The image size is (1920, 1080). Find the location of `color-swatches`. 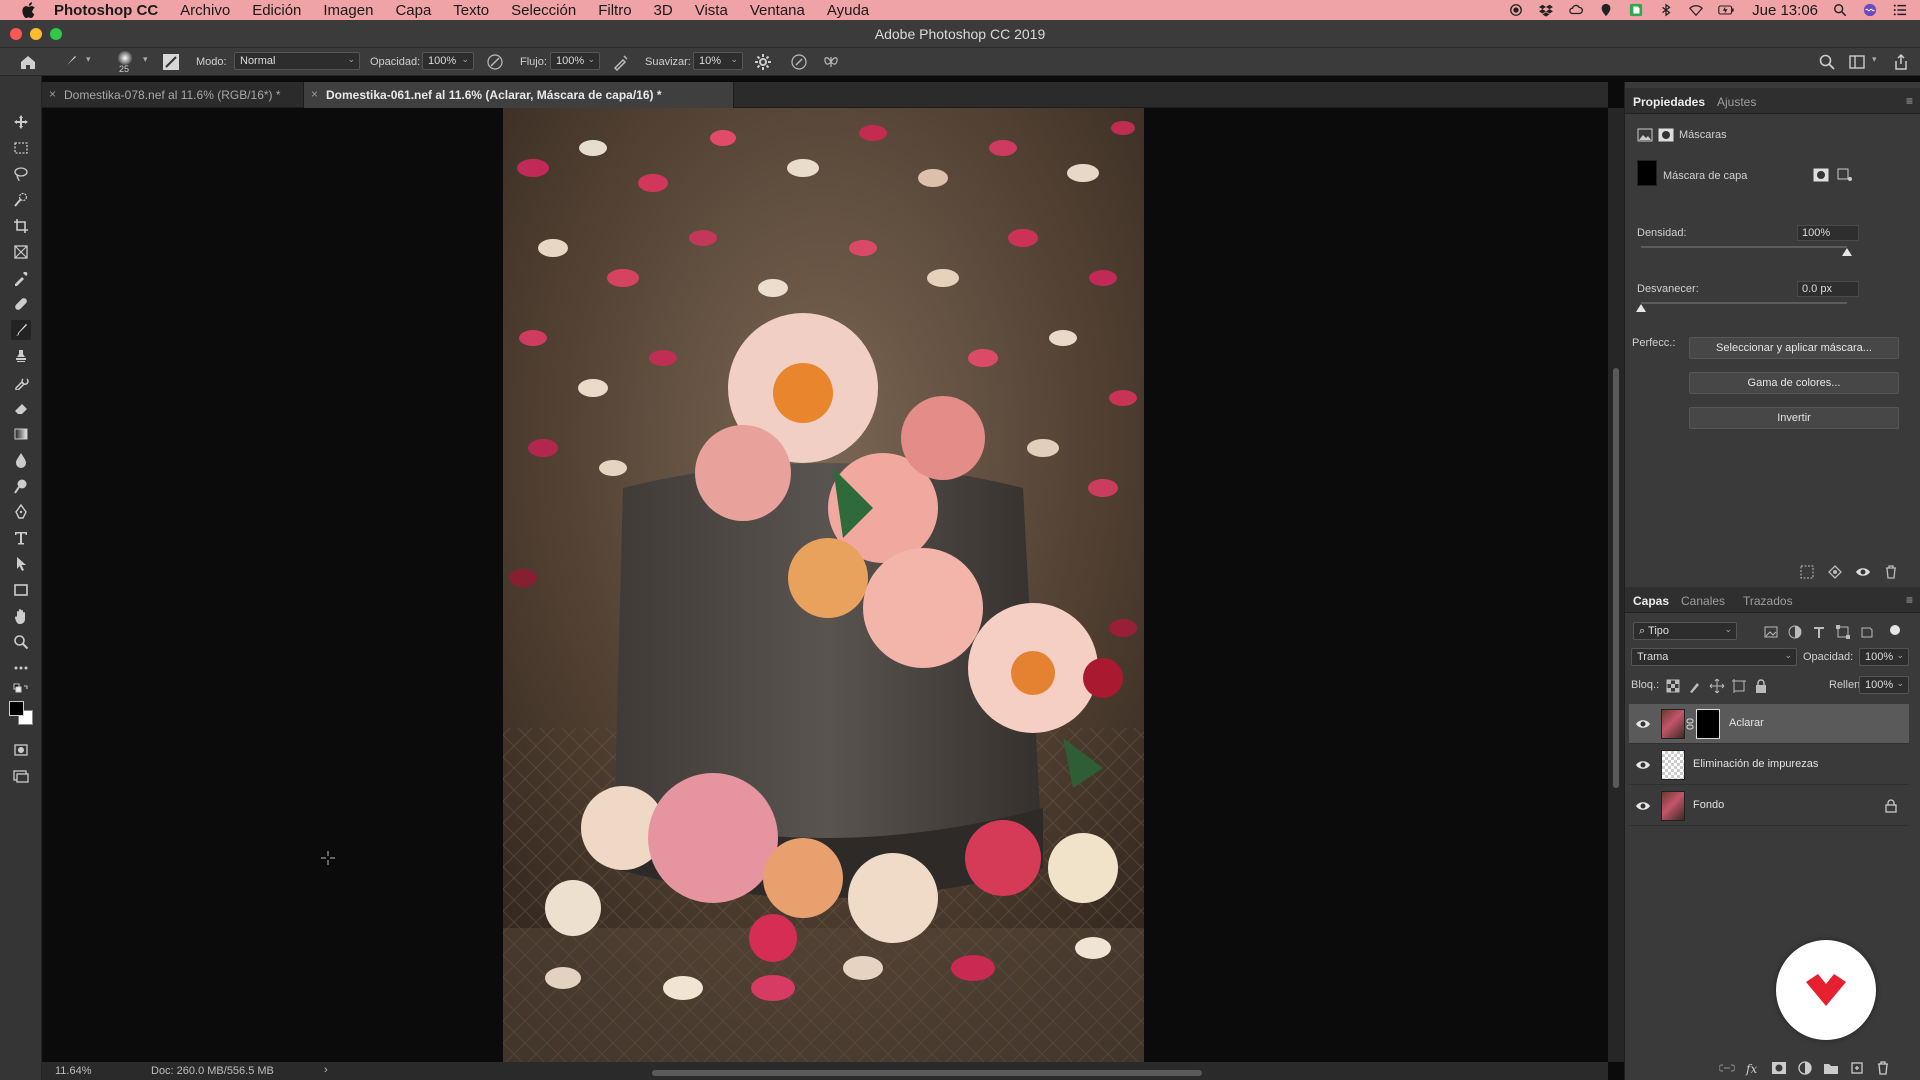

color-swatches is located at coordinates (21, 713).